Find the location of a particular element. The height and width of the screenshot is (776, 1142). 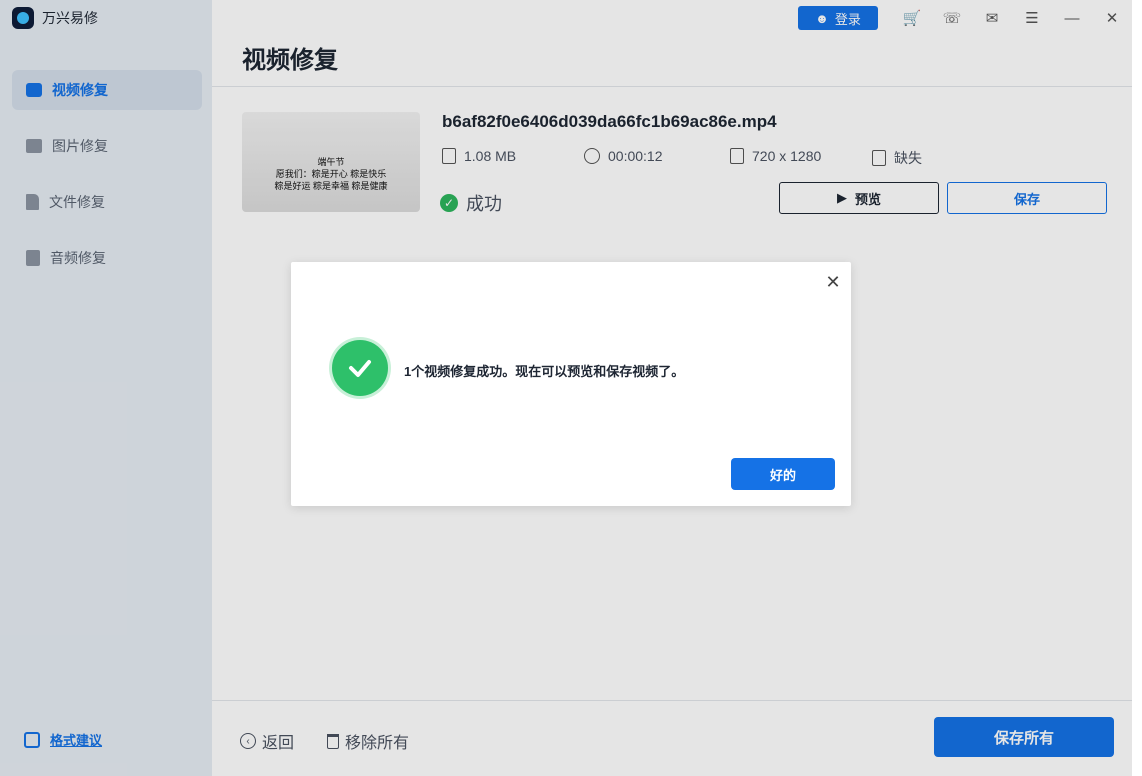

ok-button: 好的 is located at coordinates (783, 474).